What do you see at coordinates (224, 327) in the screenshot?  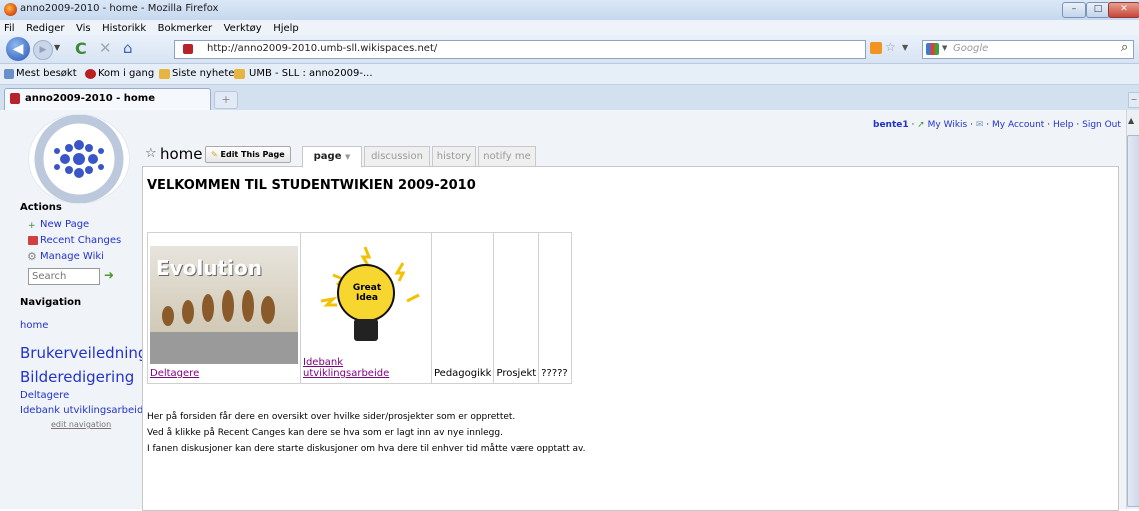 I see `evolution-figures-icon` at bounding box center [224, 327].